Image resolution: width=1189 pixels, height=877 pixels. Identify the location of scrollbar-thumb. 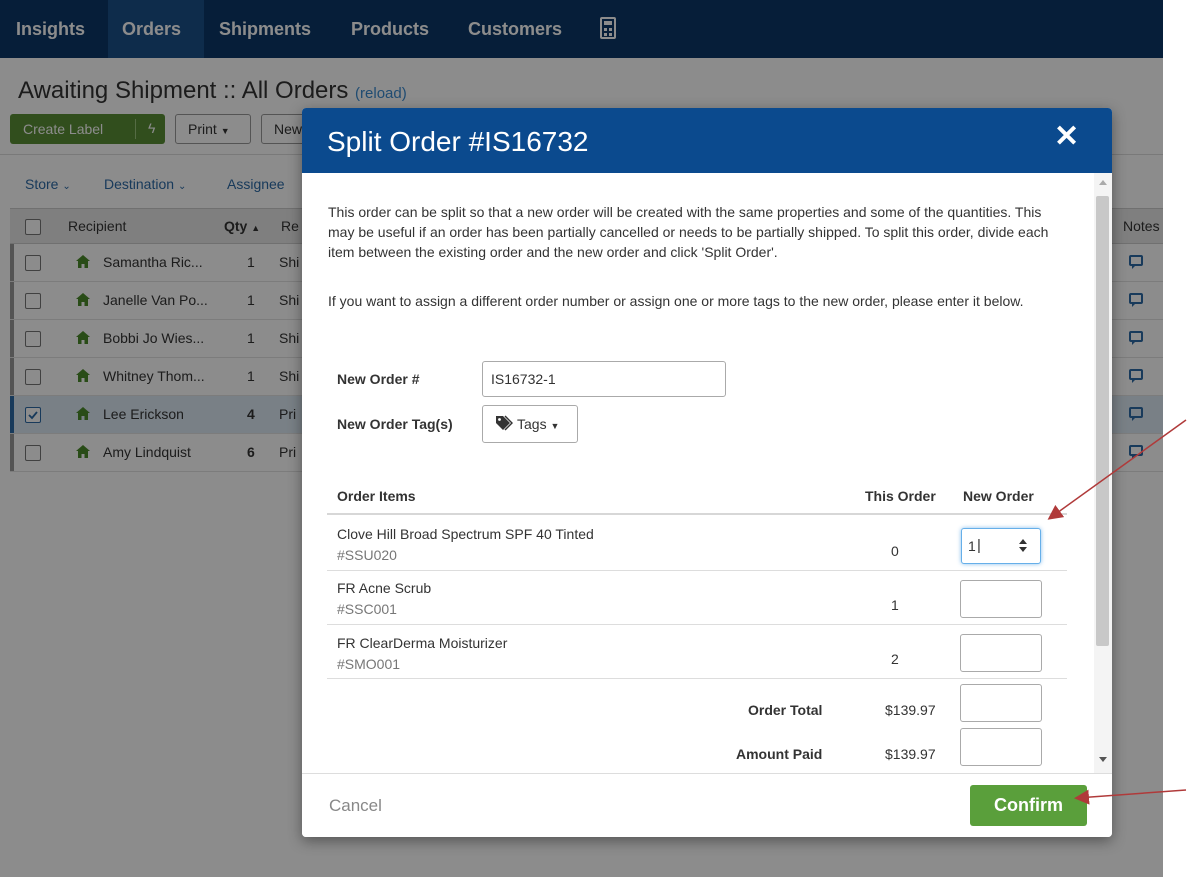
(1102, 421).